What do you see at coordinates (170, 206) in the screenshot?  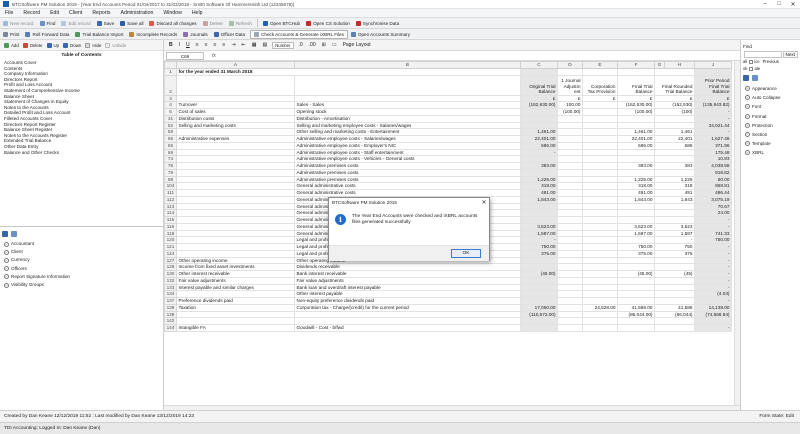 I see `row-header: 113` at bounding box center [170, 206].